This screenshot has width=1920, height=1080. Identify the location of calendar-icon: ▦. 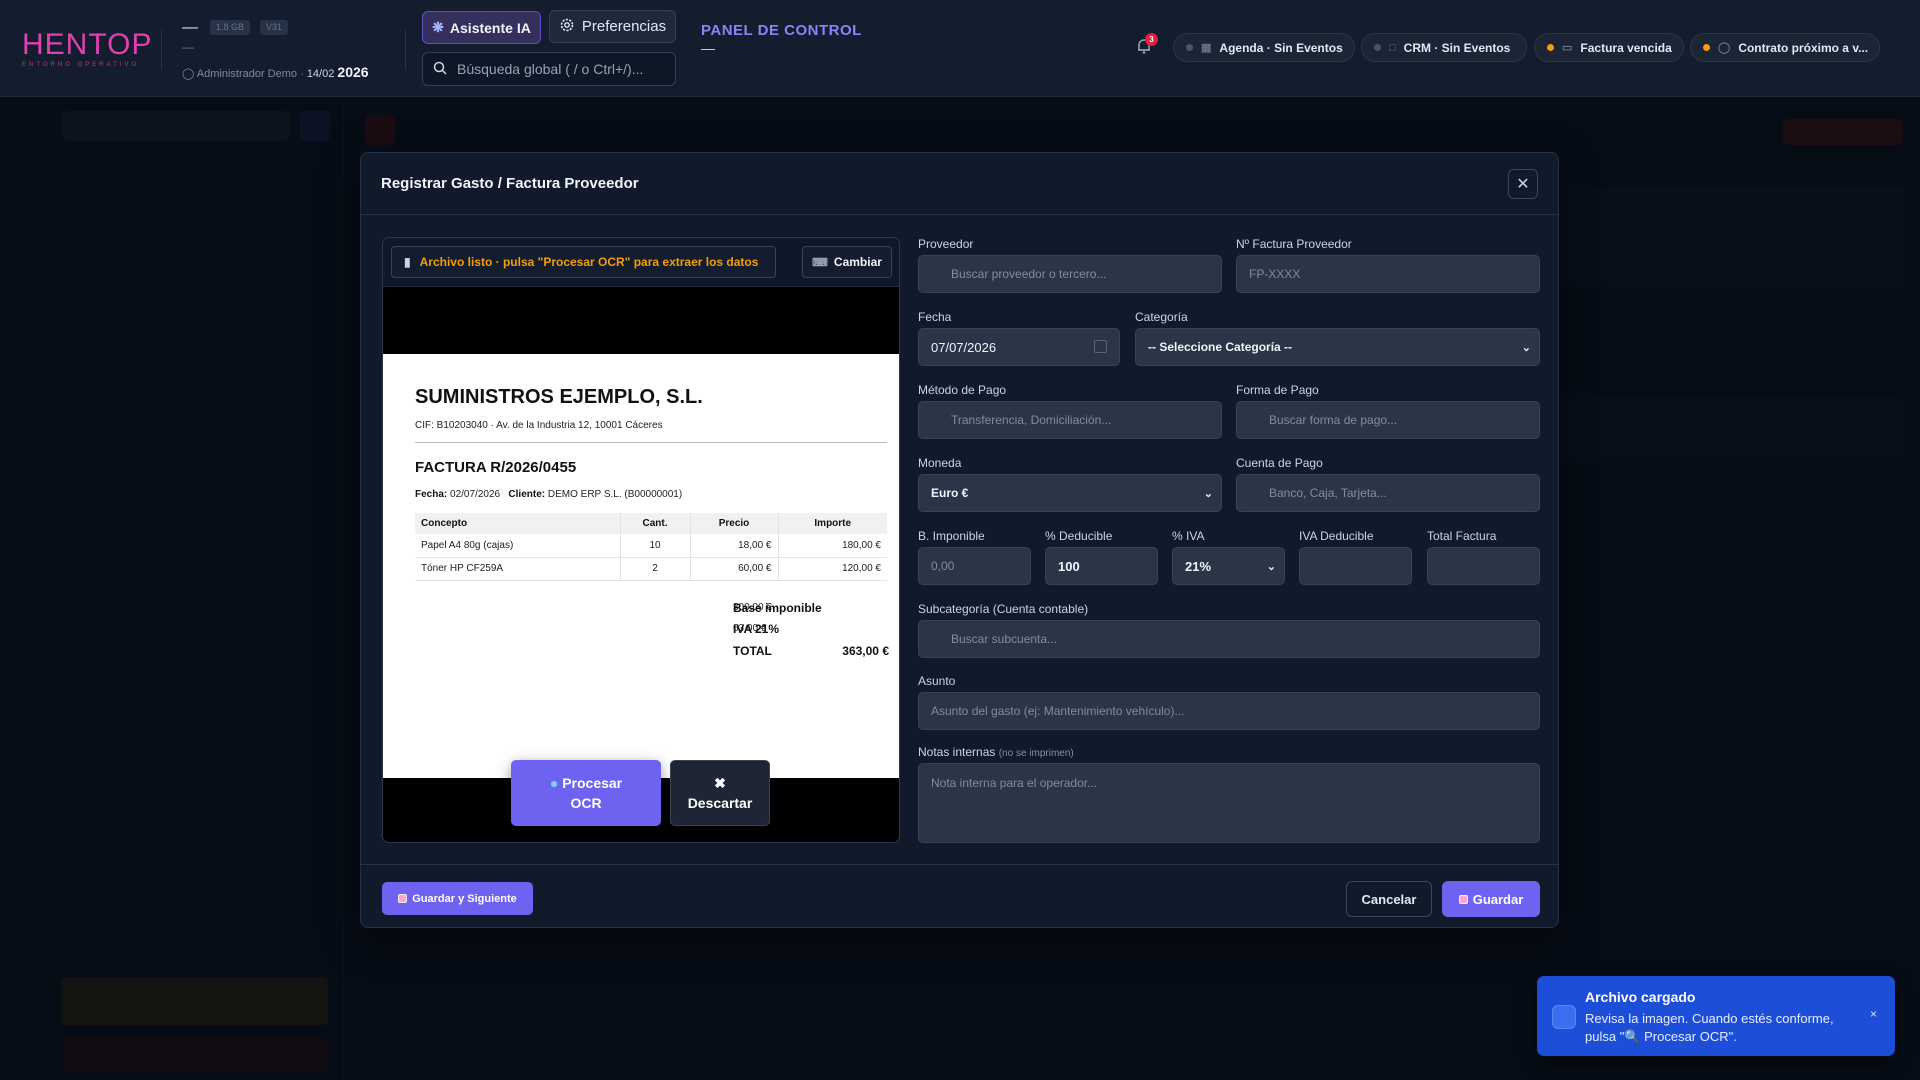
(1206, 48).